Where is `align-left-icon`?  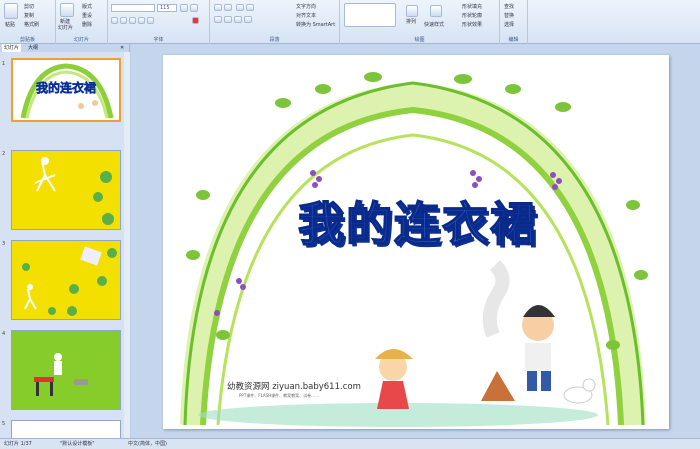 align-left-icon is located at coordinates (218, 19).